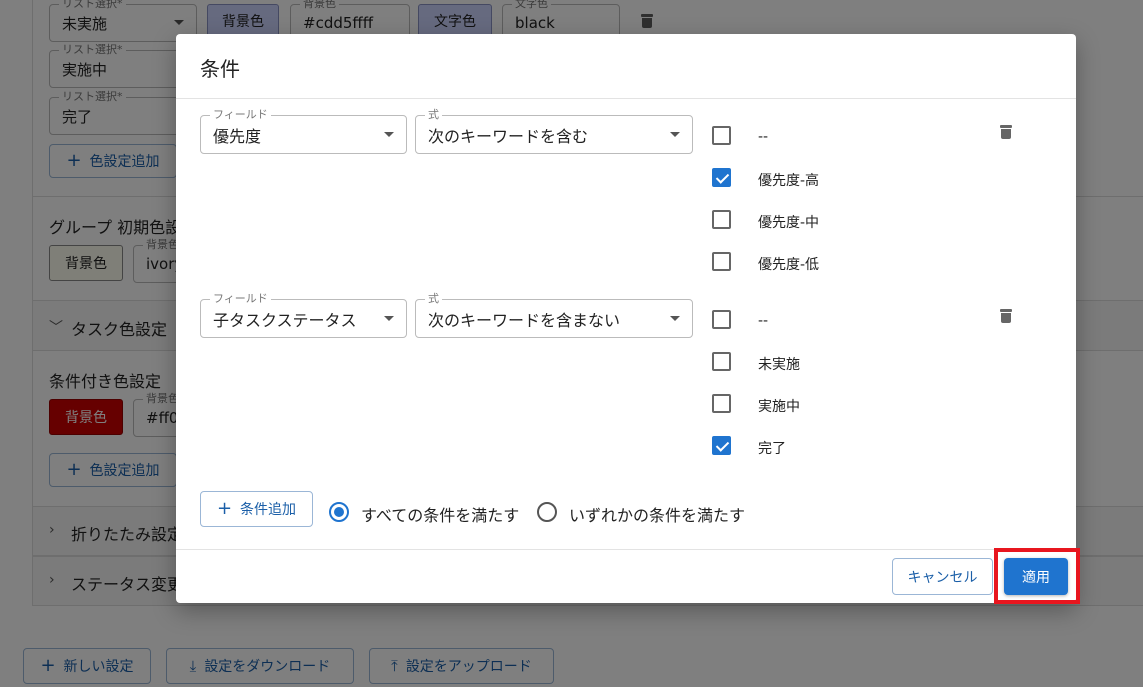 The height and width of the screenshot is (687, 1143). I want to click on match-all-label: すべての条件を満たす, so click(440, 515).